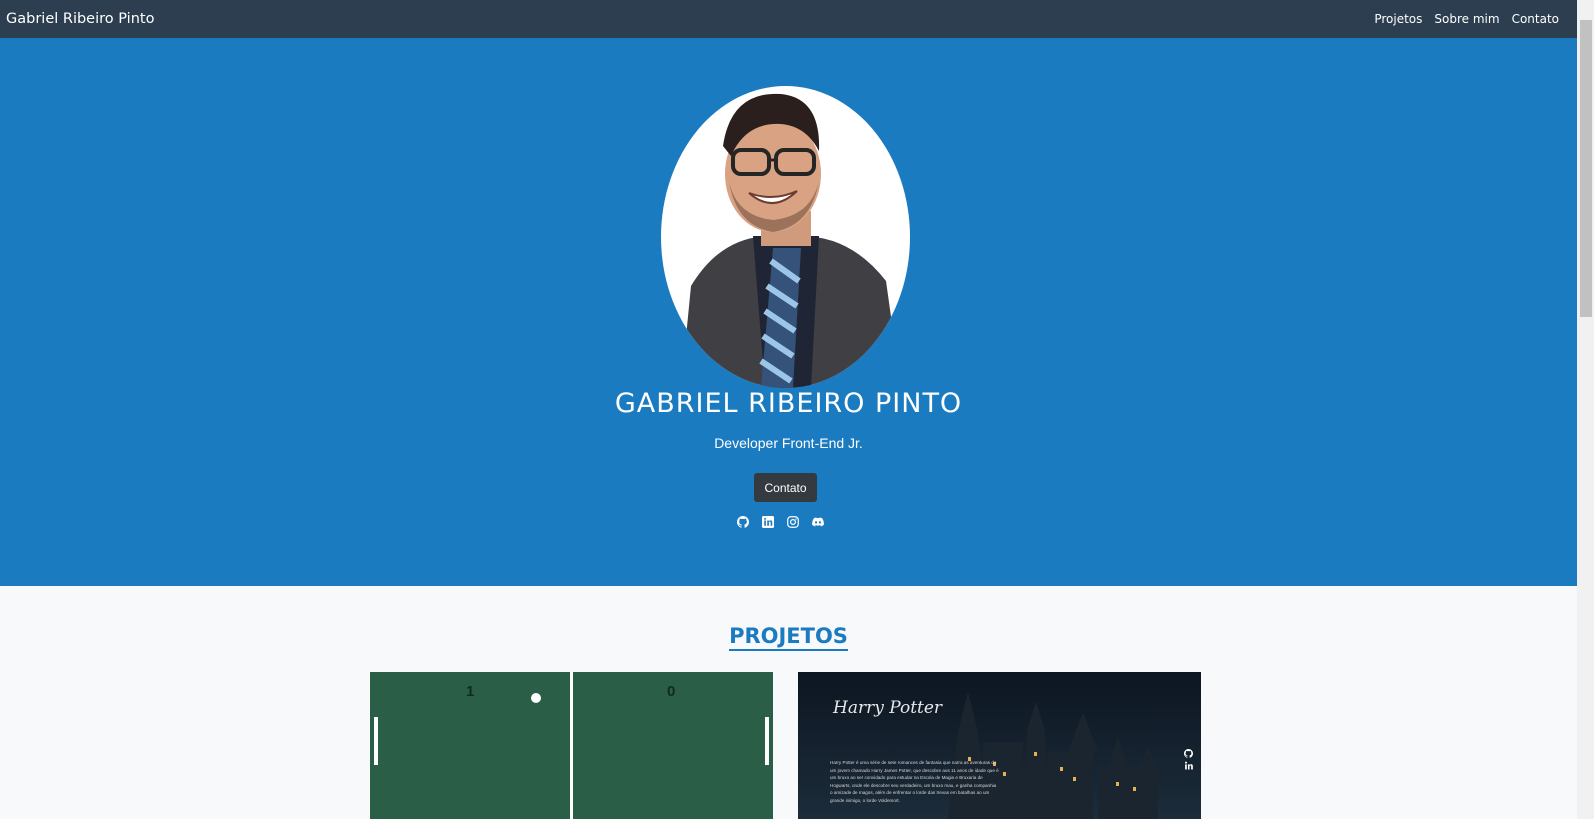 The image size is (1594, 819). Describe the element at coordinates (780, 521) in the screenshot. I see `social-links` at that location.